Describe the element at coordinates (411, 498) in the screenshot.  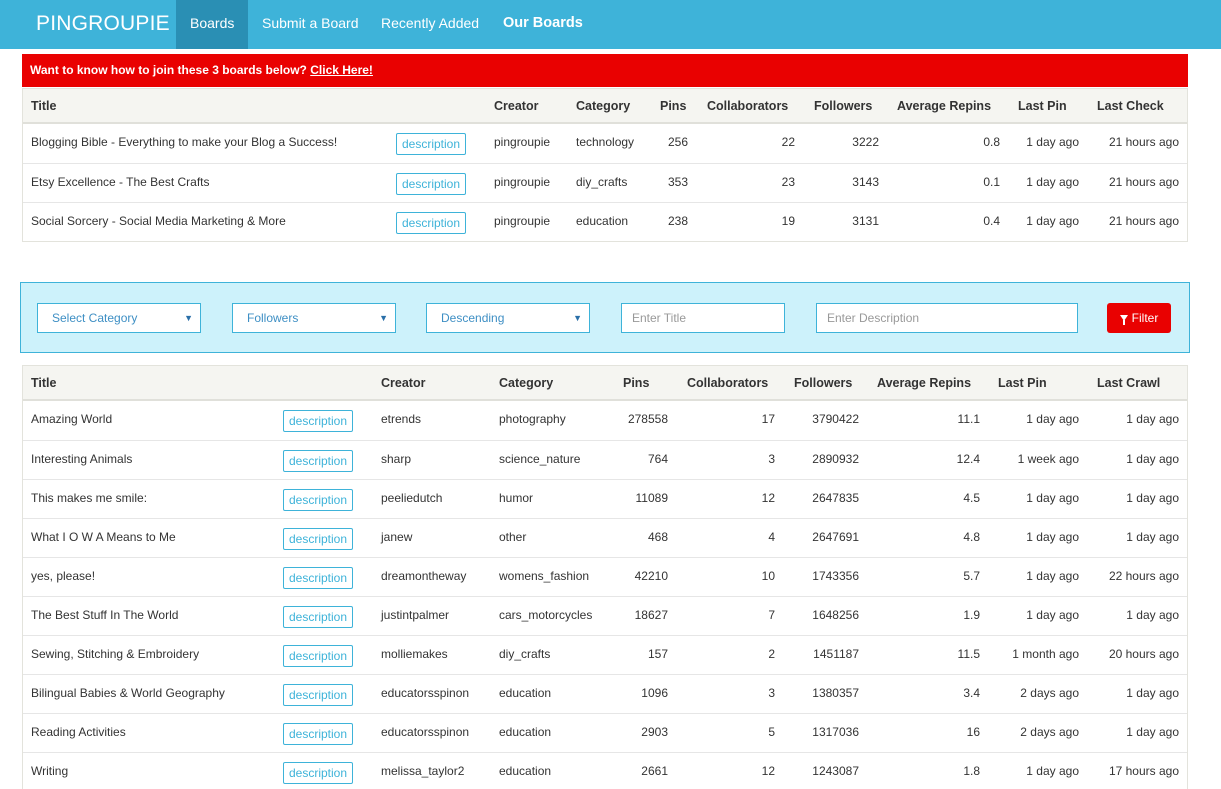
I see `board-creator: peeliedutch` at that location.